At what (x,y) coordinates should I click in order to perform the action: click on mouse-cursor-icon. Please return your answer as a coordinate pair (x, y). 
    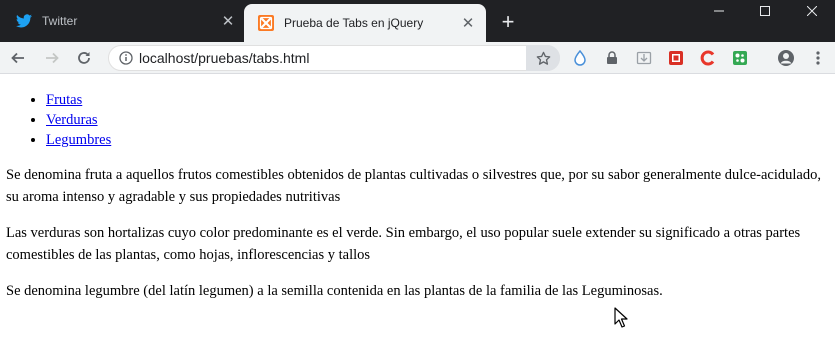
    Looking at the image, I should click on (621, 320).